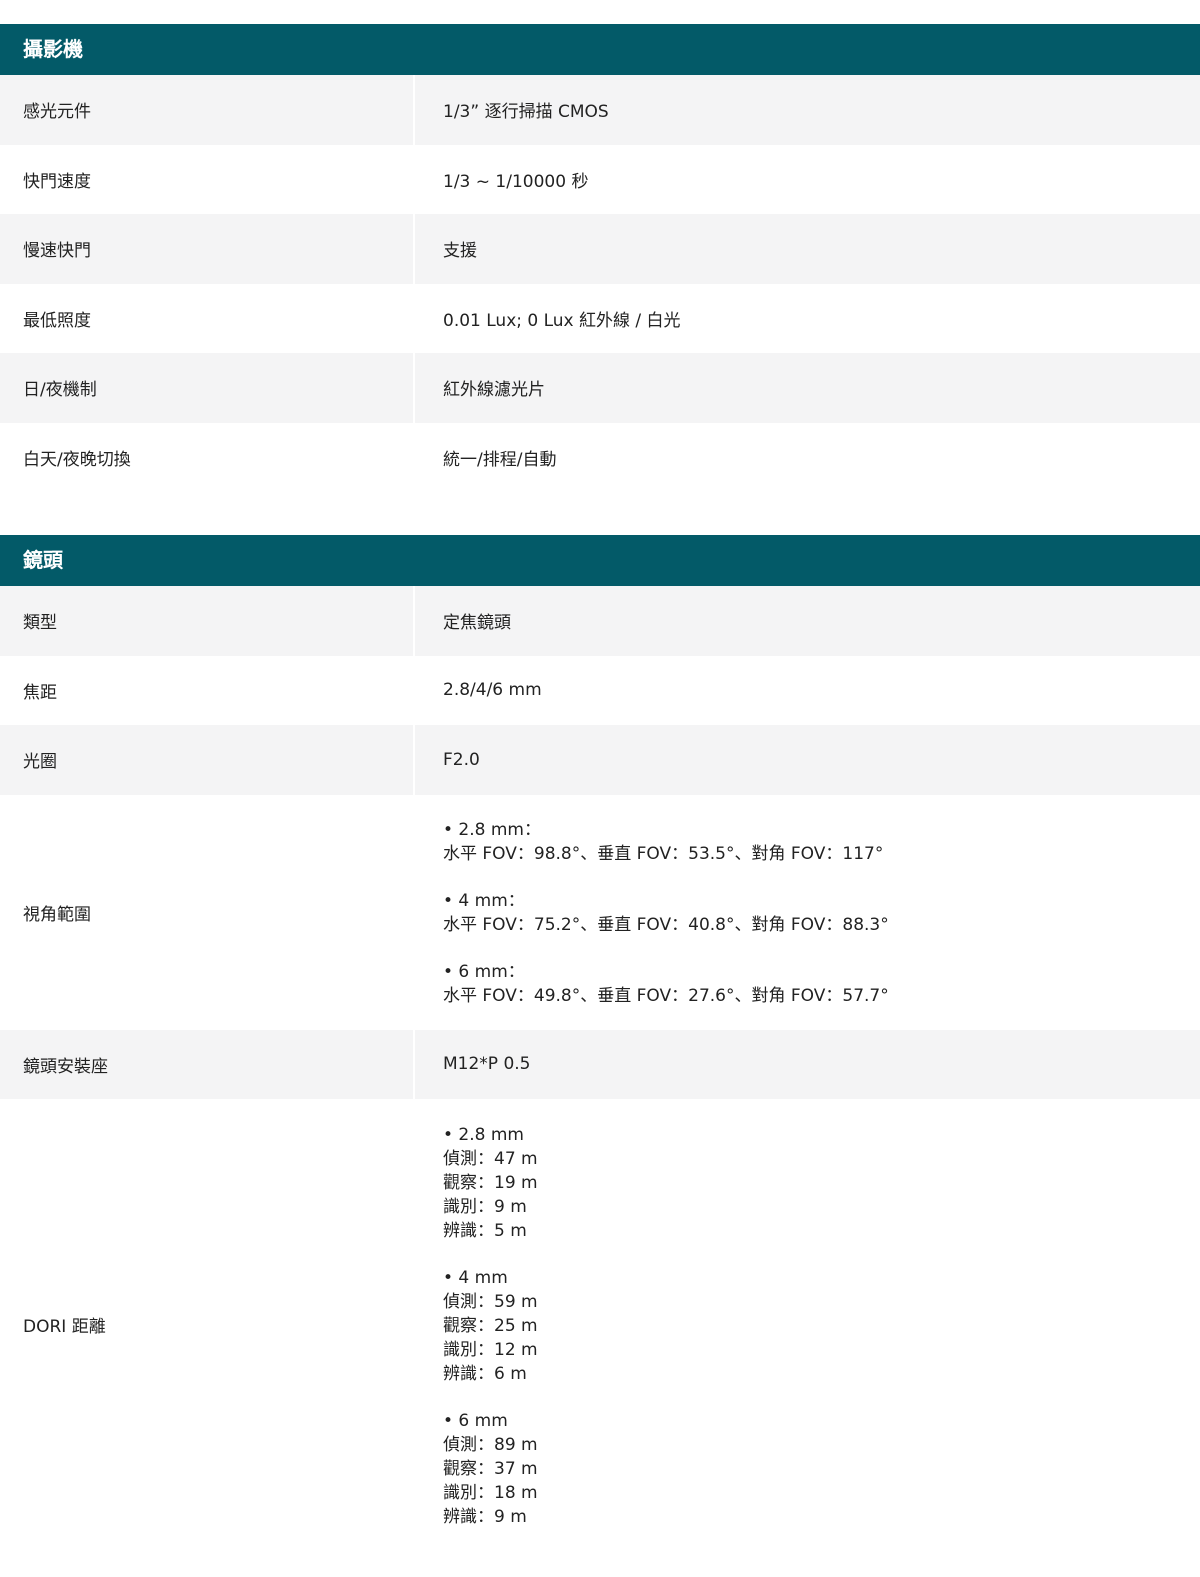 This screenshot has width=1200, height=1577. Describe the element at coordinates (490, 1445) in the screenshot. I see `dori-detection: 偵測：89 m` at that location.